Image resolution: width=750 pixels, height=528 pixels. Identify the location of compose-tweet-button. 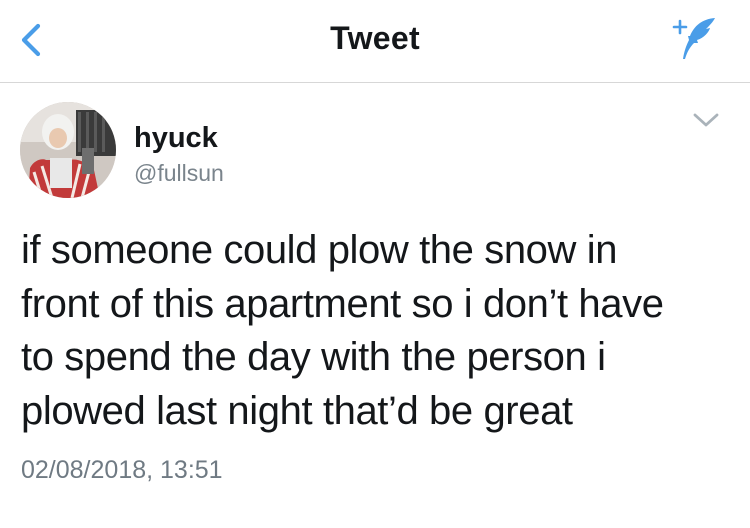
(691, 38).